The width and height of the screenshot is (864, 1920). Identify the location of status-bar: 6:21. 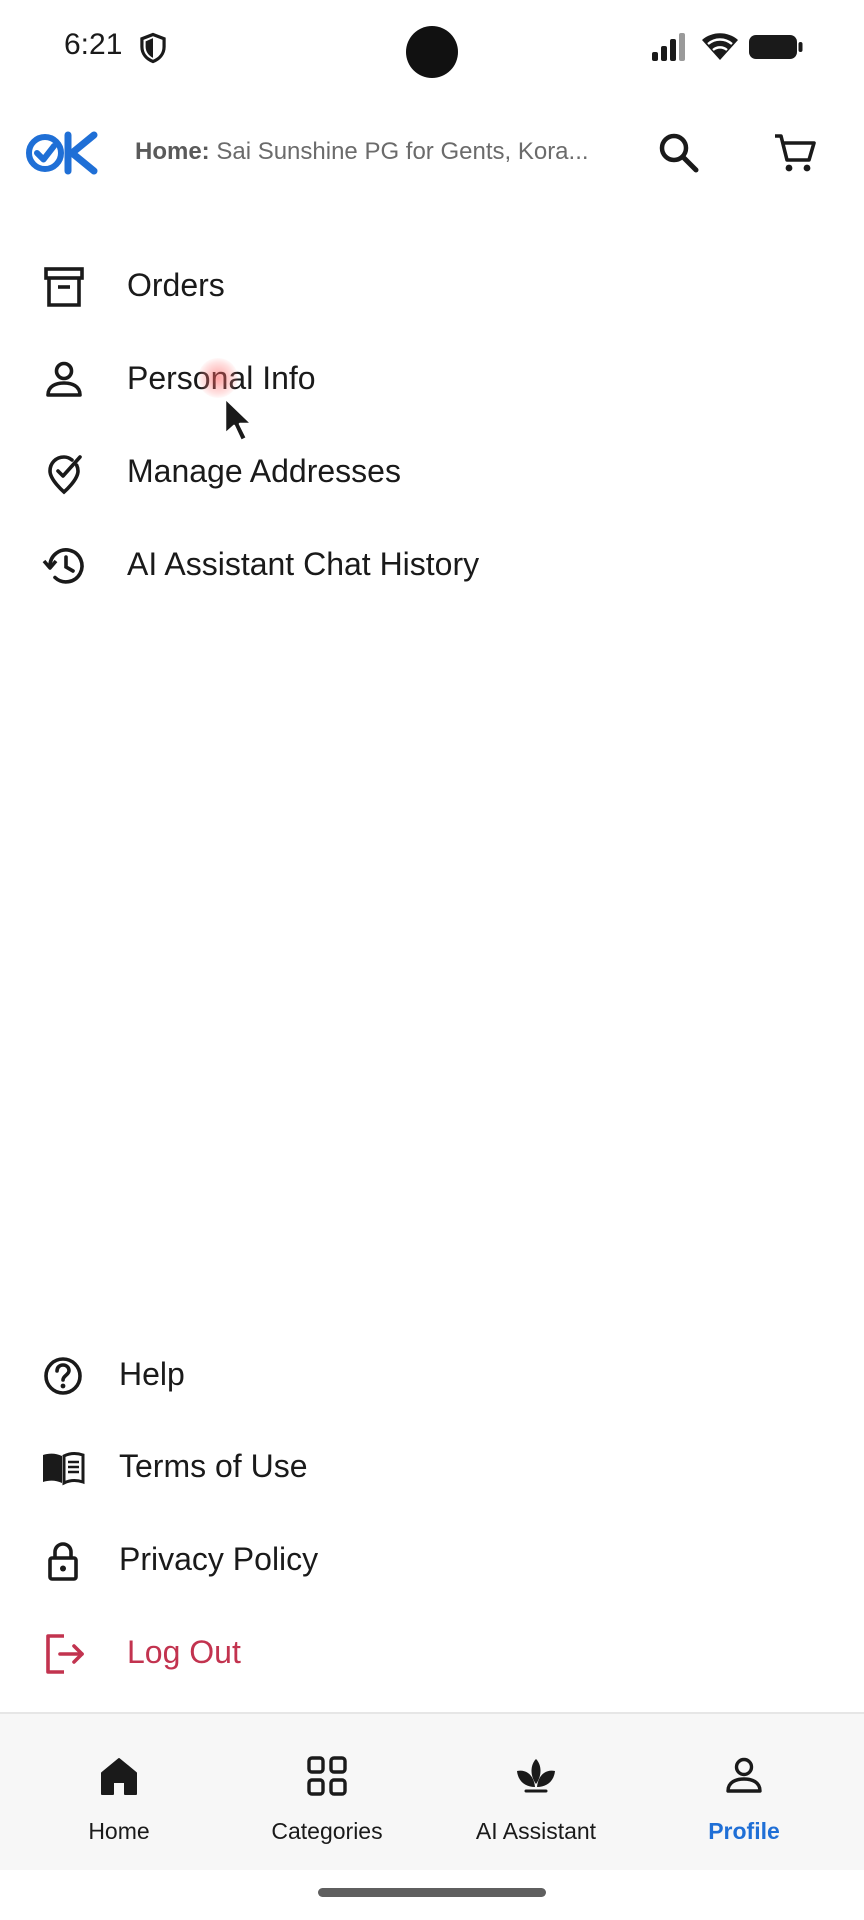
(432, 48).